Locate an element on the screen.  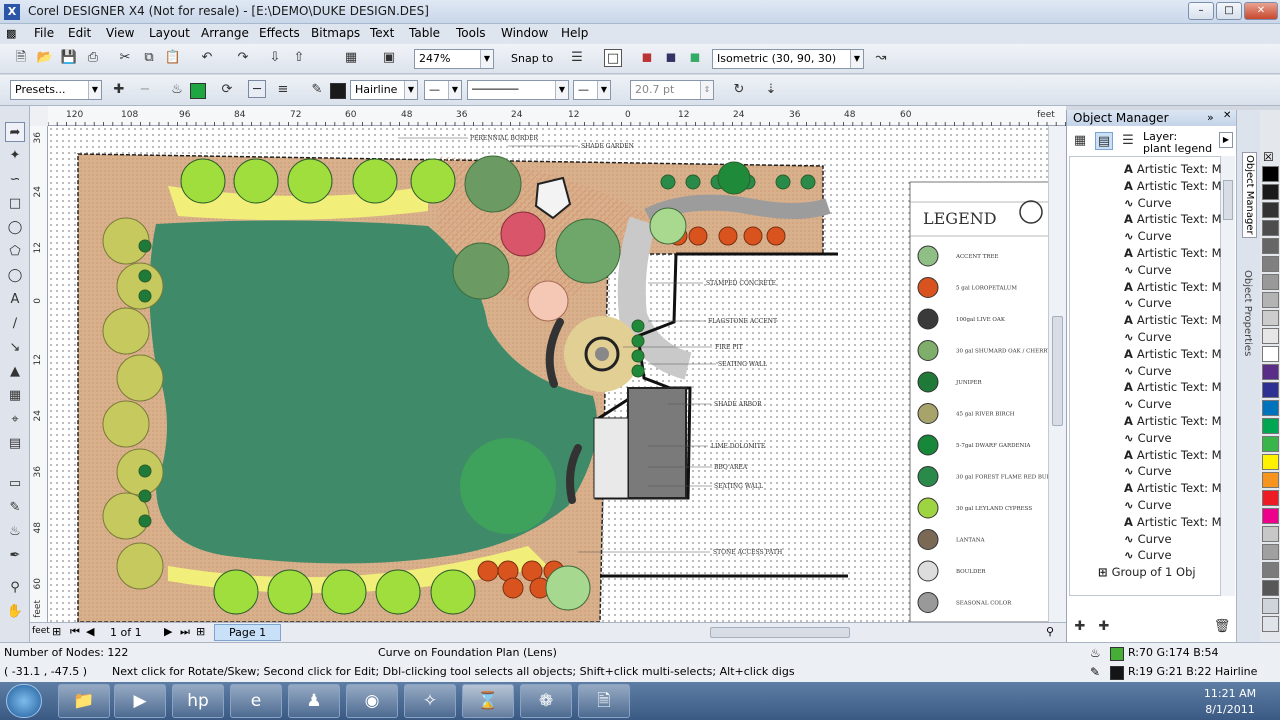
flower-app-taskbar-icon: ❁ is located at coordinates (546, 701).